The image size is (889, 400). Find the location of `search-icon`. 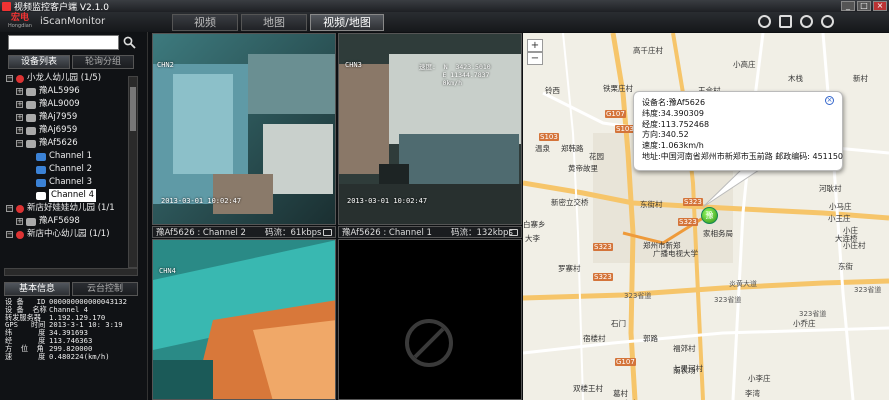

search-icon is located at coordinates (129, 42).